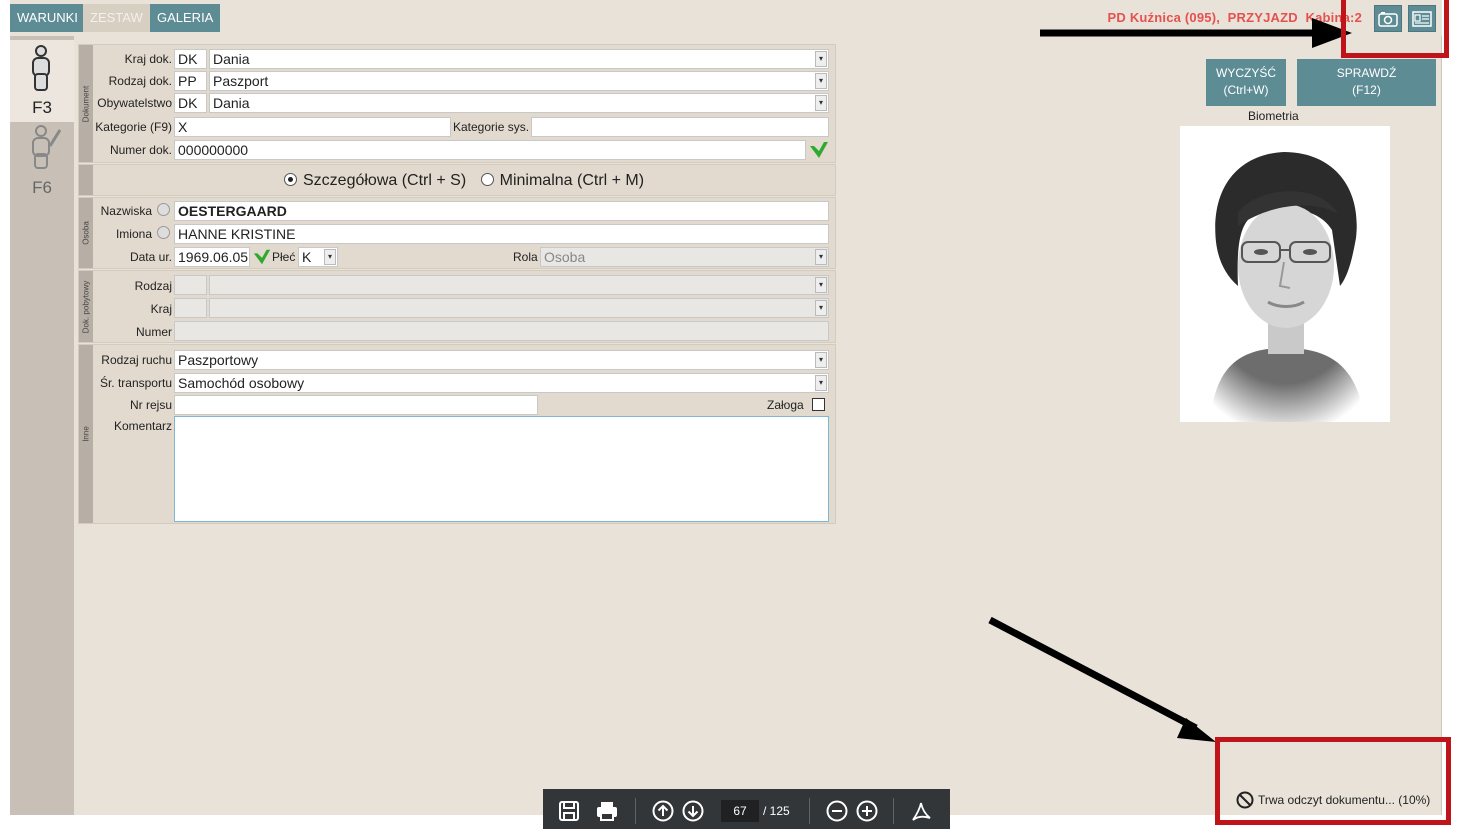  What do you see at coordinates (190, 81) in the screenshot?
I see `rodzaj-dok-code-field: PP` at bounding box center [190, 81].